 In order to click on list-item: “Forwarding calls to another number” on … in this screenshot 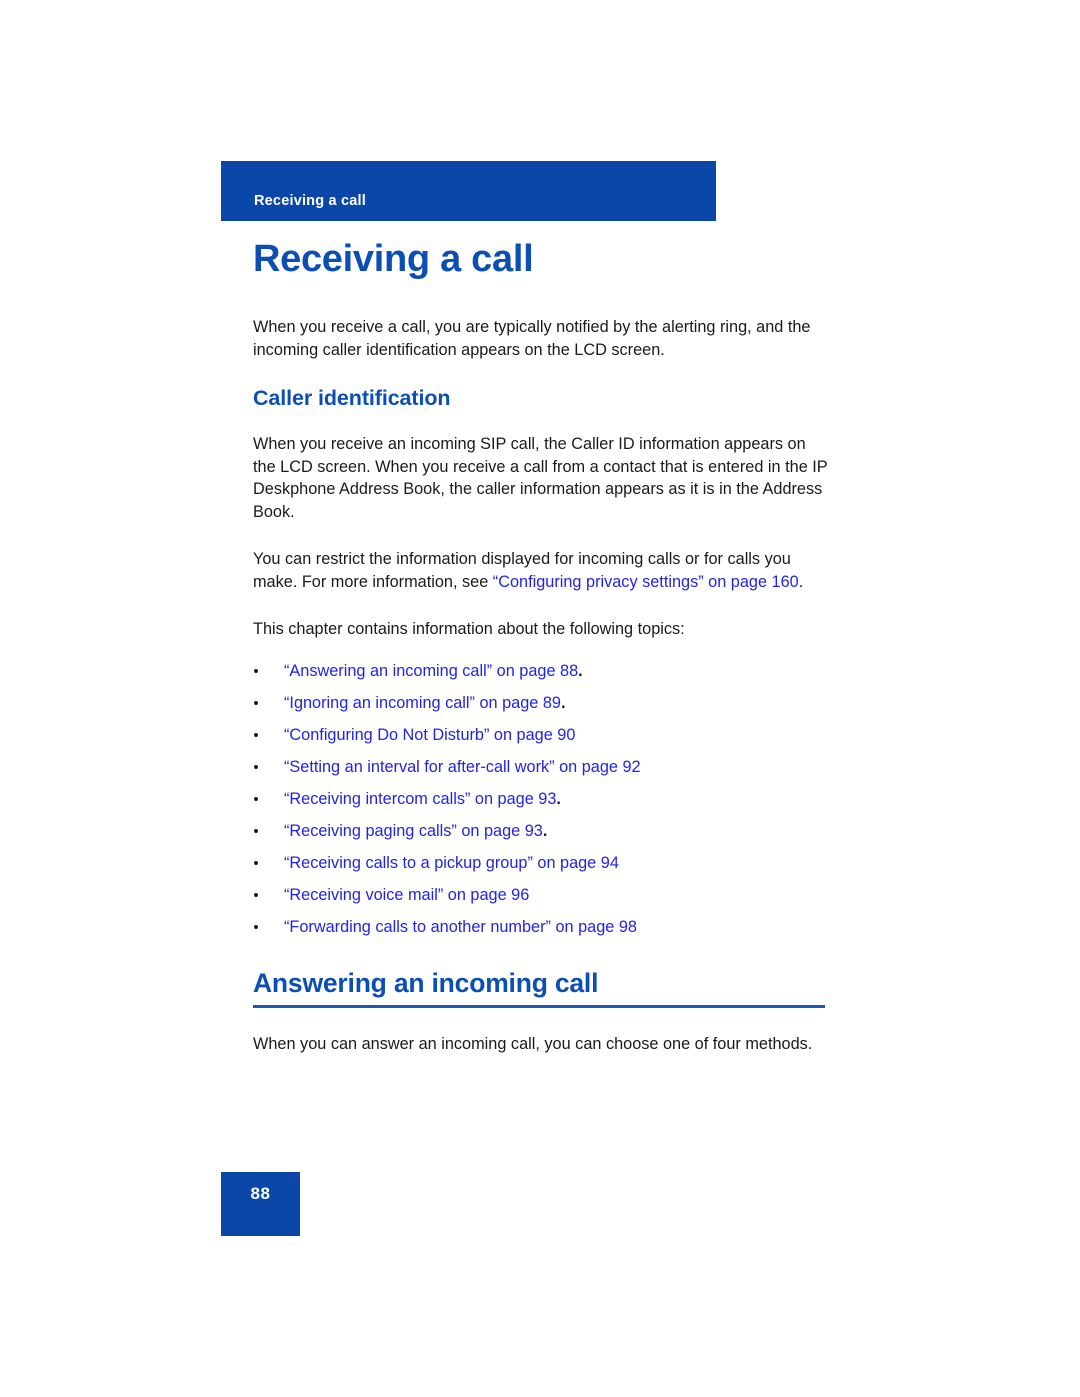, I will do `click(542, 927)`.